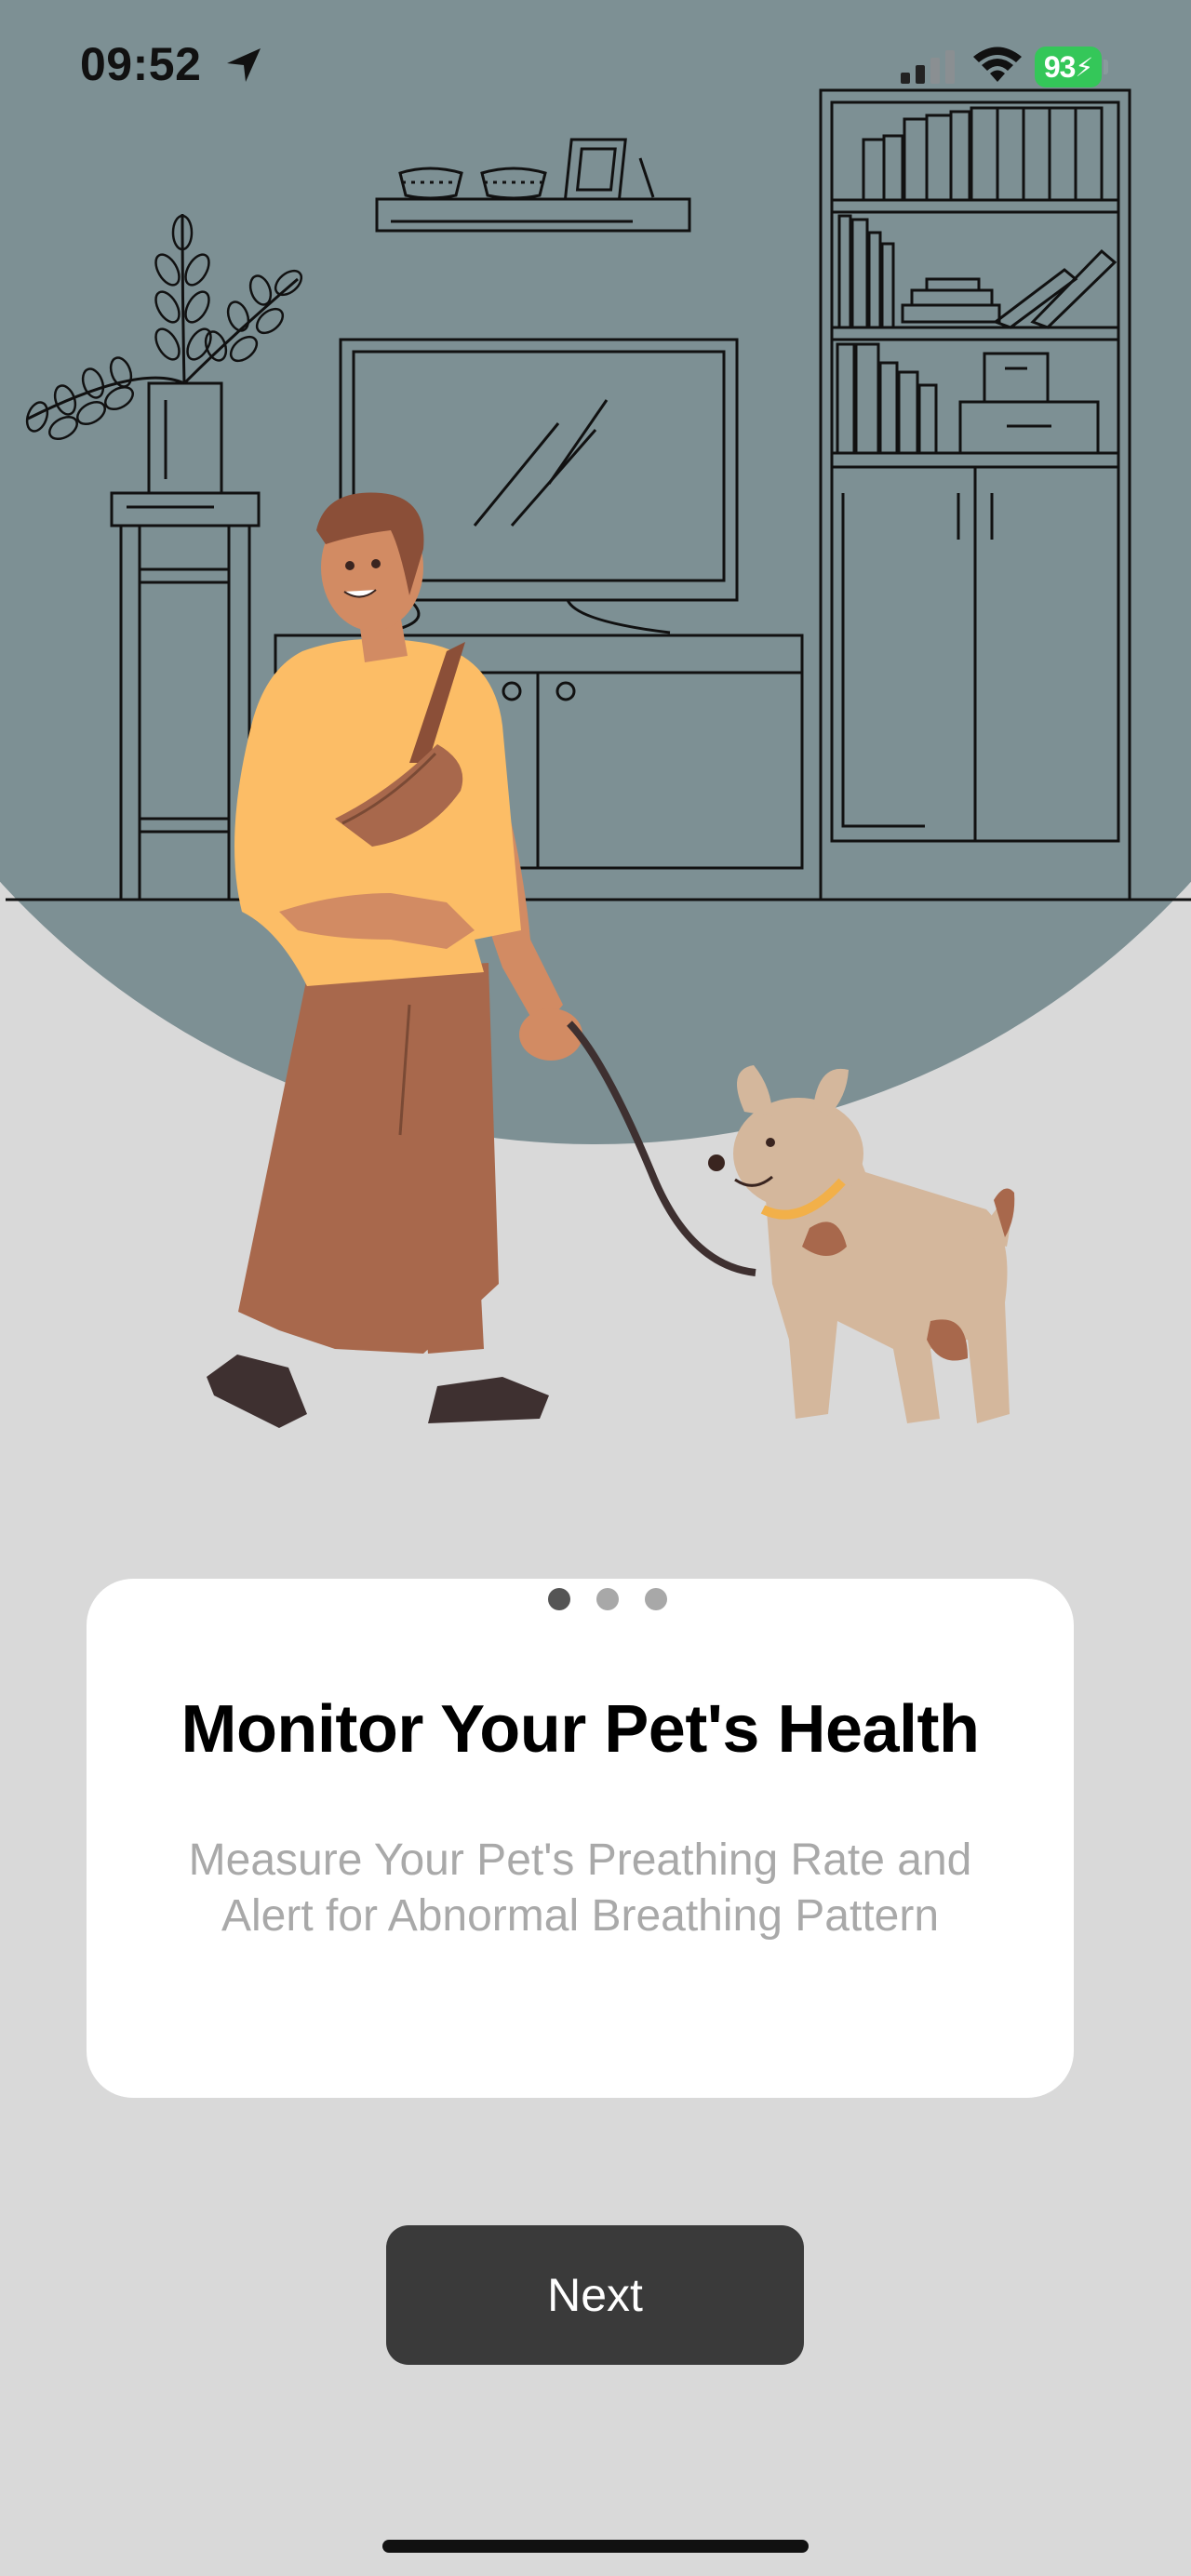 This screenshot has width=1191, height=2576. Describe the element at coordinates (580, 1916) in the screenshot. I see `subtitle-line-2: Alert for Abnormal Breathing Pattern` at that location.